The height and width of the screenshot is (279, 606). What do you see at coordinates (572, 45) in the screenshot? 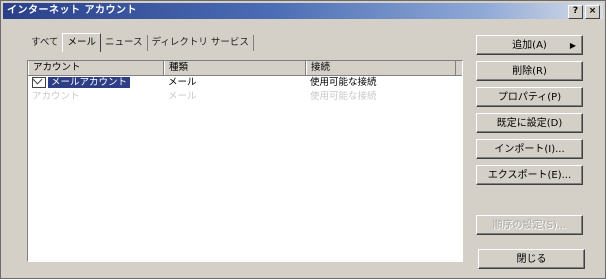
I see `submenu-arrow-icon: ▶` at bounding box center [572, 45].